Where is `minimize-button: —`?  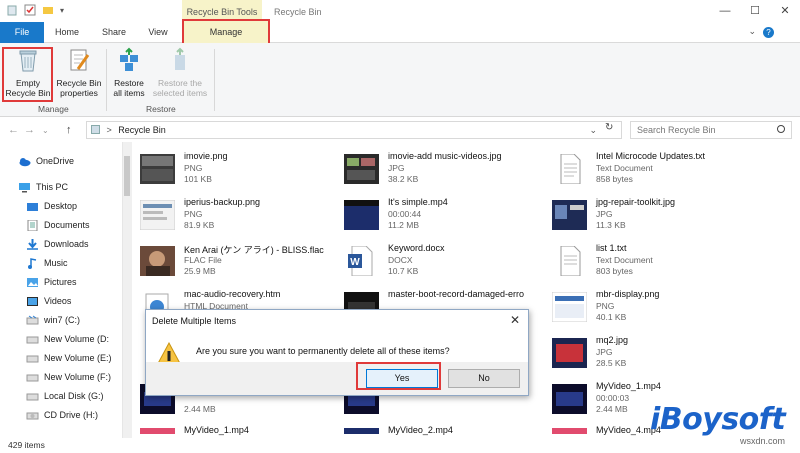 minimize-button: — is located at coordinates (725, 11).